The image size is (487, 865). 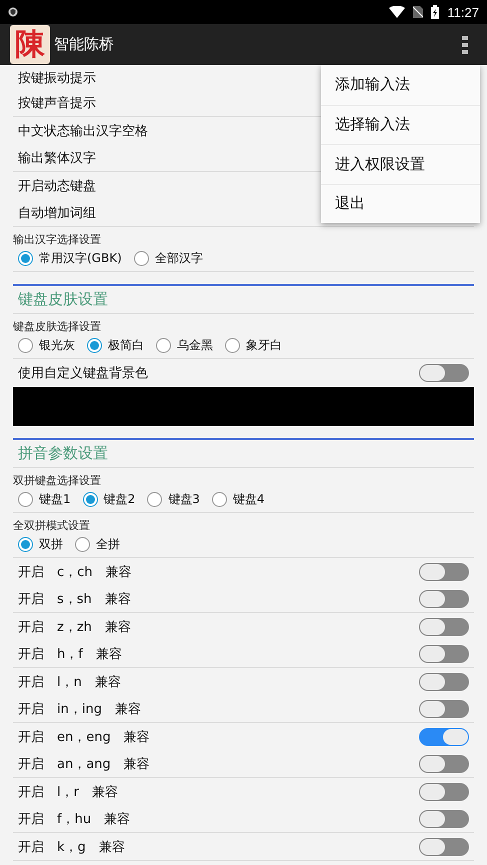 What do you see at coordinates (178, 258) in the screenshot?
I see `radio-label: 全部汉字` at bounding box center [178, 258].